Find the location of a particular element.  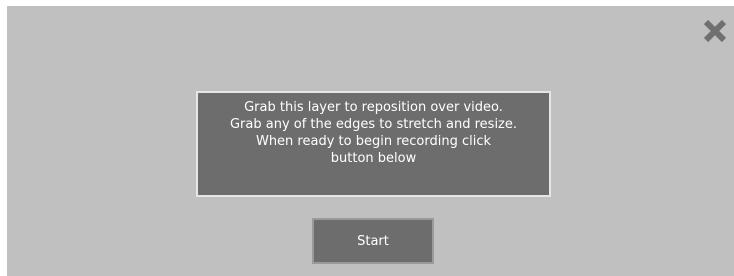

close-icon is located at coordinates (715, 31).